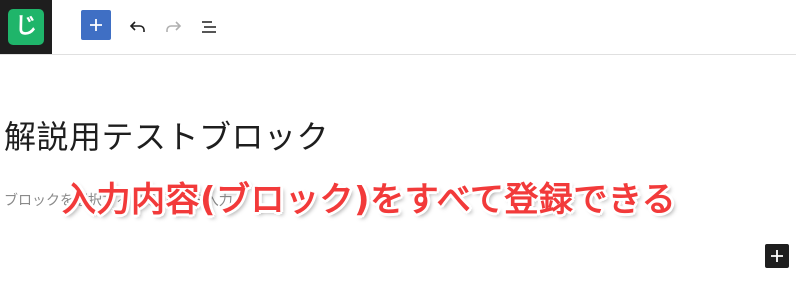 Image resolution: width=796 pixels, height=305 pixels. What do you see at coordinates (173, 27) in the screenshot?
I see `redo-icon` at bounding box center [173, 27].